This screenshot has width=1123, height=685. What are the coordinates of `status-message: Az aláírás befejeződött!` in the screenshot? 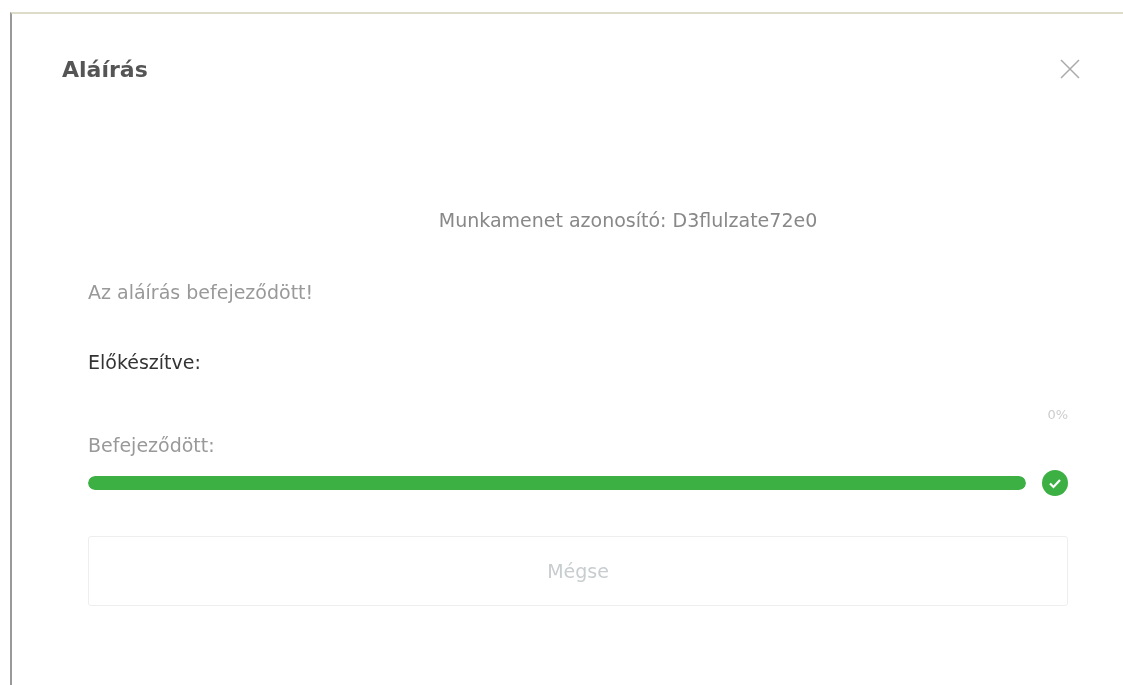 It's located at (201, 292).